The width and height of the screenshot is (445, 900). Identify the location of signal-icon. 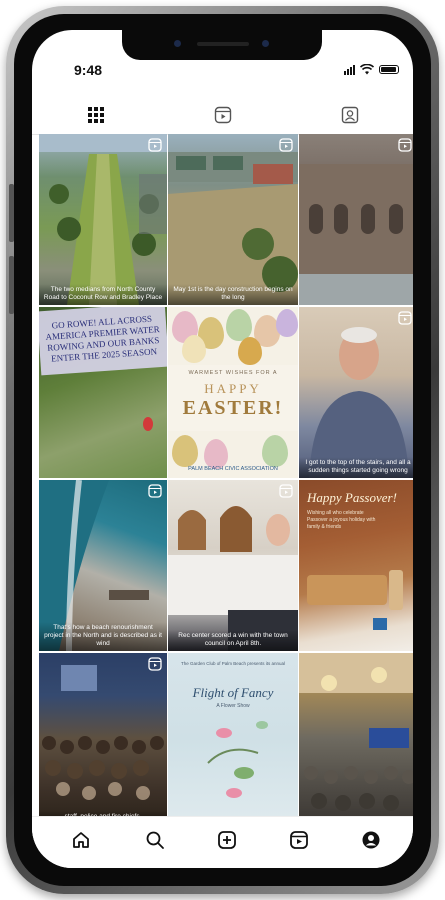
(349, 69).